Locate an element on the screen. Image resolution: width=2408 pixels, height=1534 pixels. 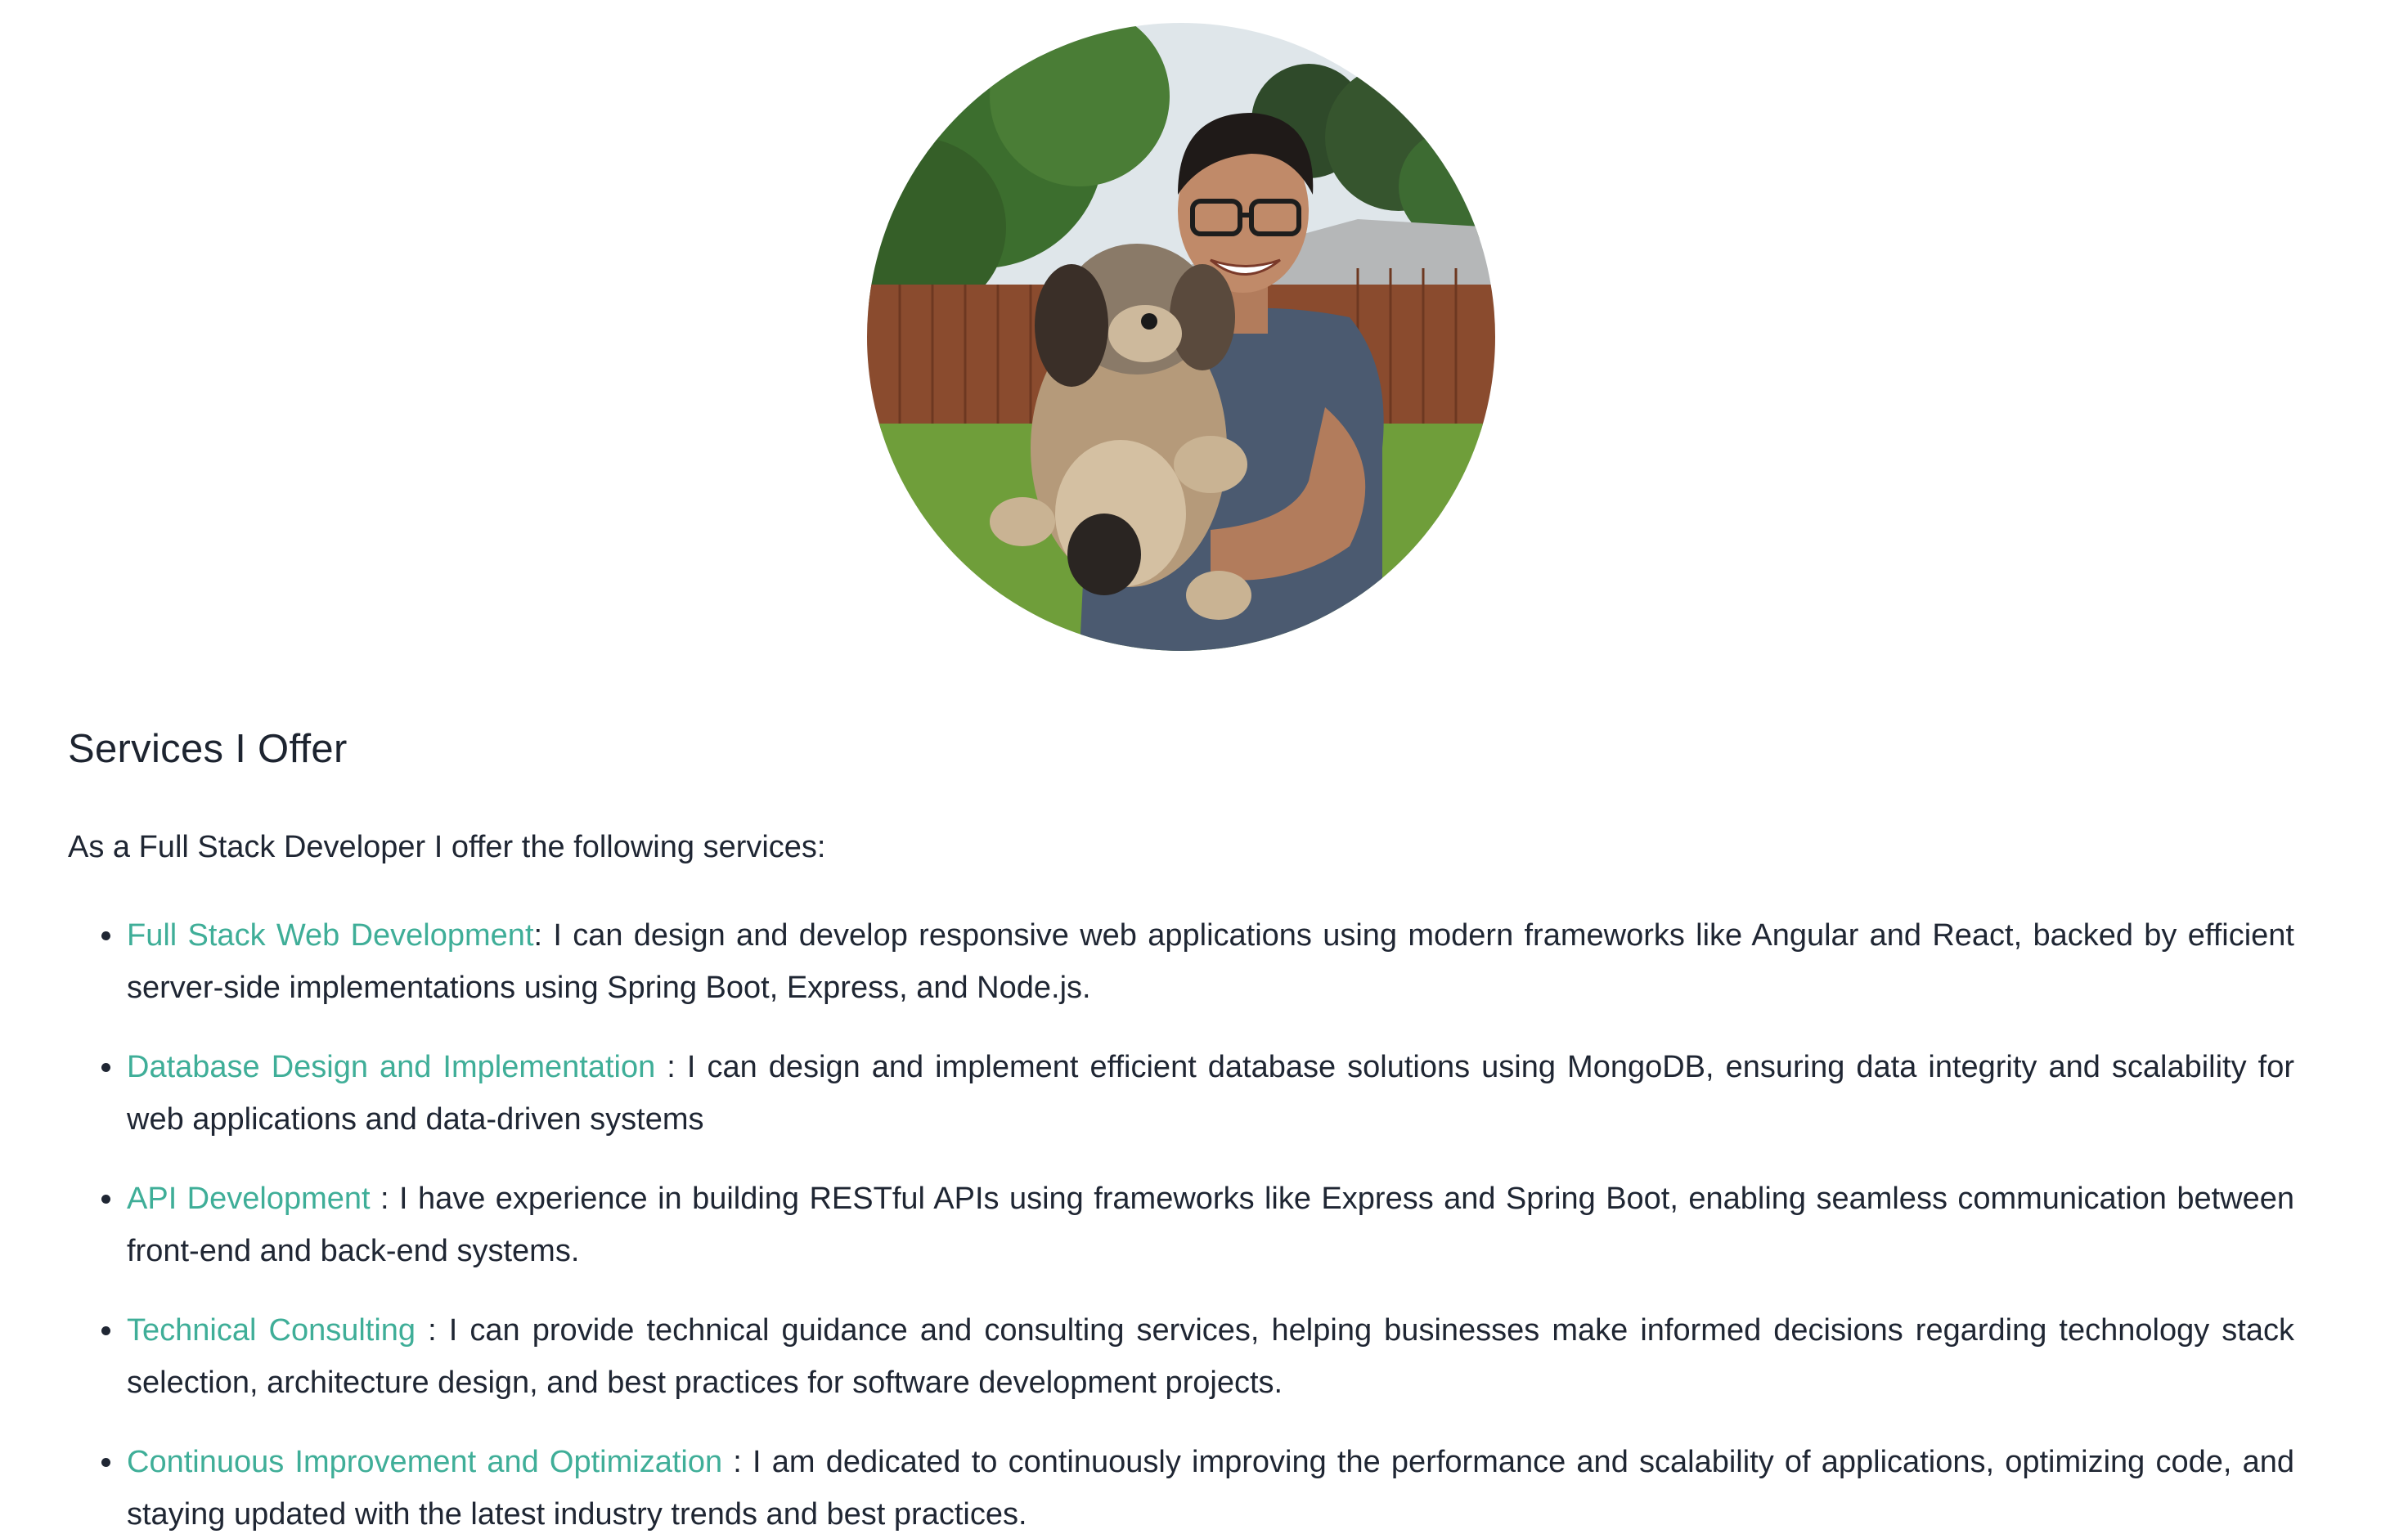
profile-photo-illustration is located at coordinates (1181, 337).